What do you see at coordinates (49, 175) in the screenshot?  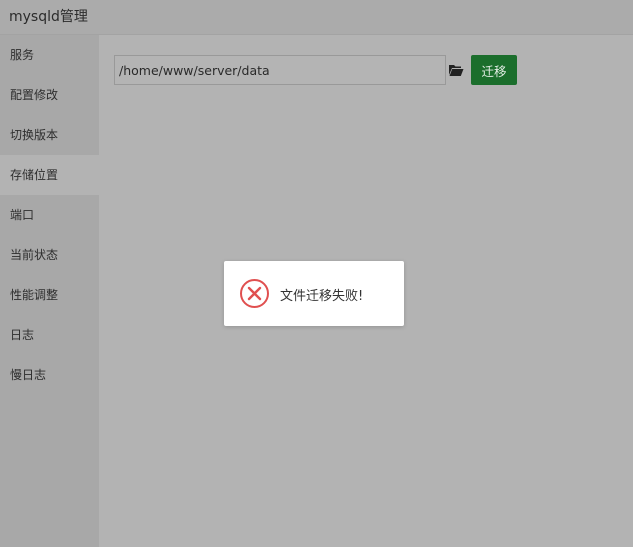 I see `sidebar-item-storage: 存储位置` at bounding box center [49, 175].